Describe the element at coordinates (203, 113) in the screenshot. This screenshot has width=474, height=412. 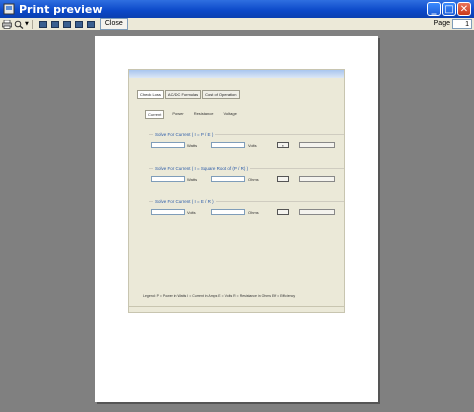
I see `tab-resistance: Resistance` at that location.